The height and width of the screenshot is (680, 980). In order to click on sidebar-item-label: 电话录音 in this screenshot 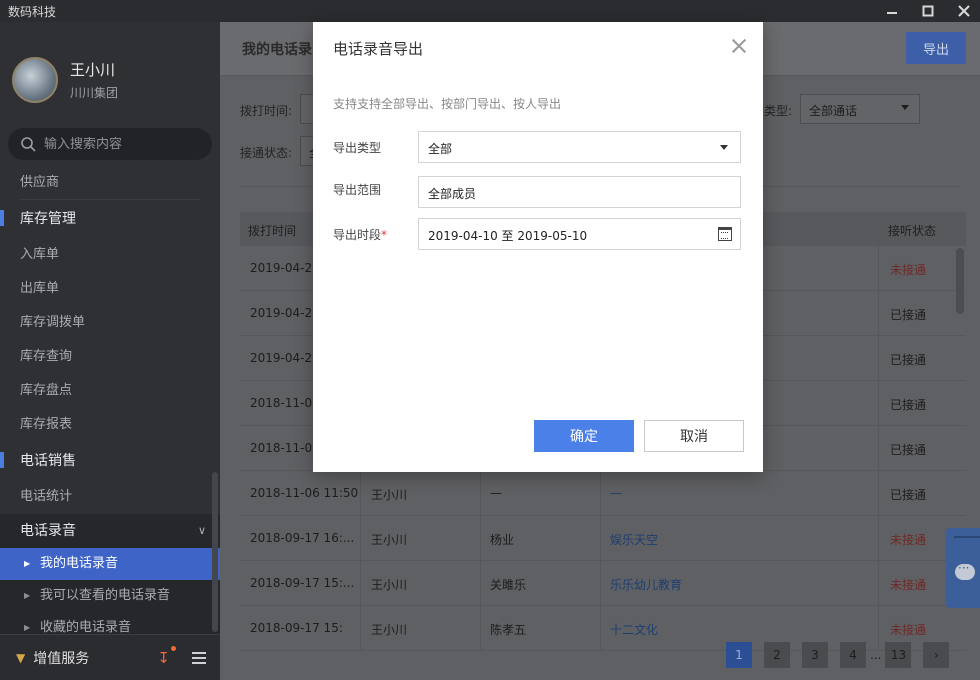, I will do `click(48, 531)`.